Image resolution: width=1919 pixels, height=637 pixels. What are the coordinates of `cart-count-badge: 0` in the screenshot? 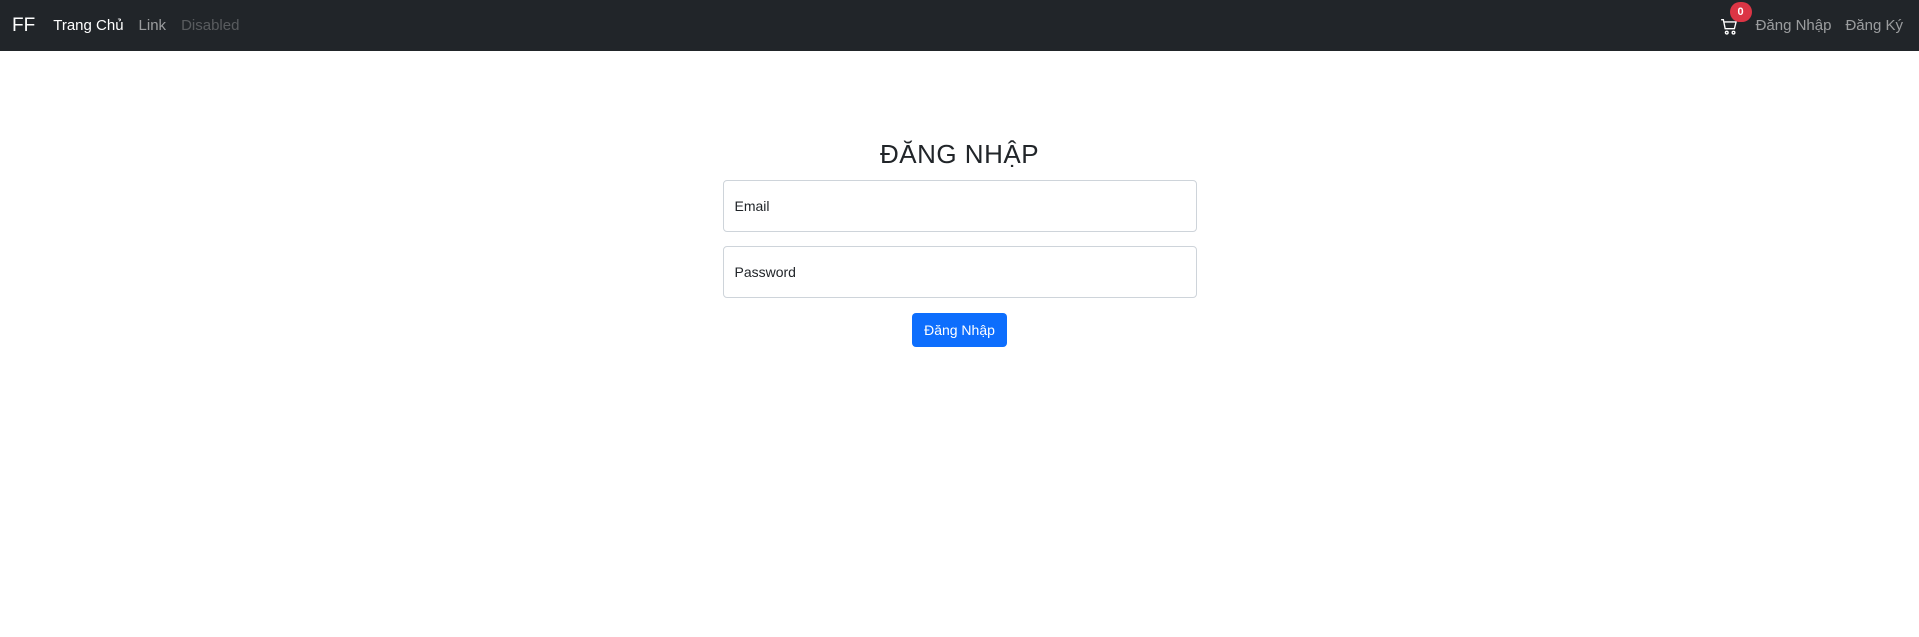 It's located at (1740, 11).